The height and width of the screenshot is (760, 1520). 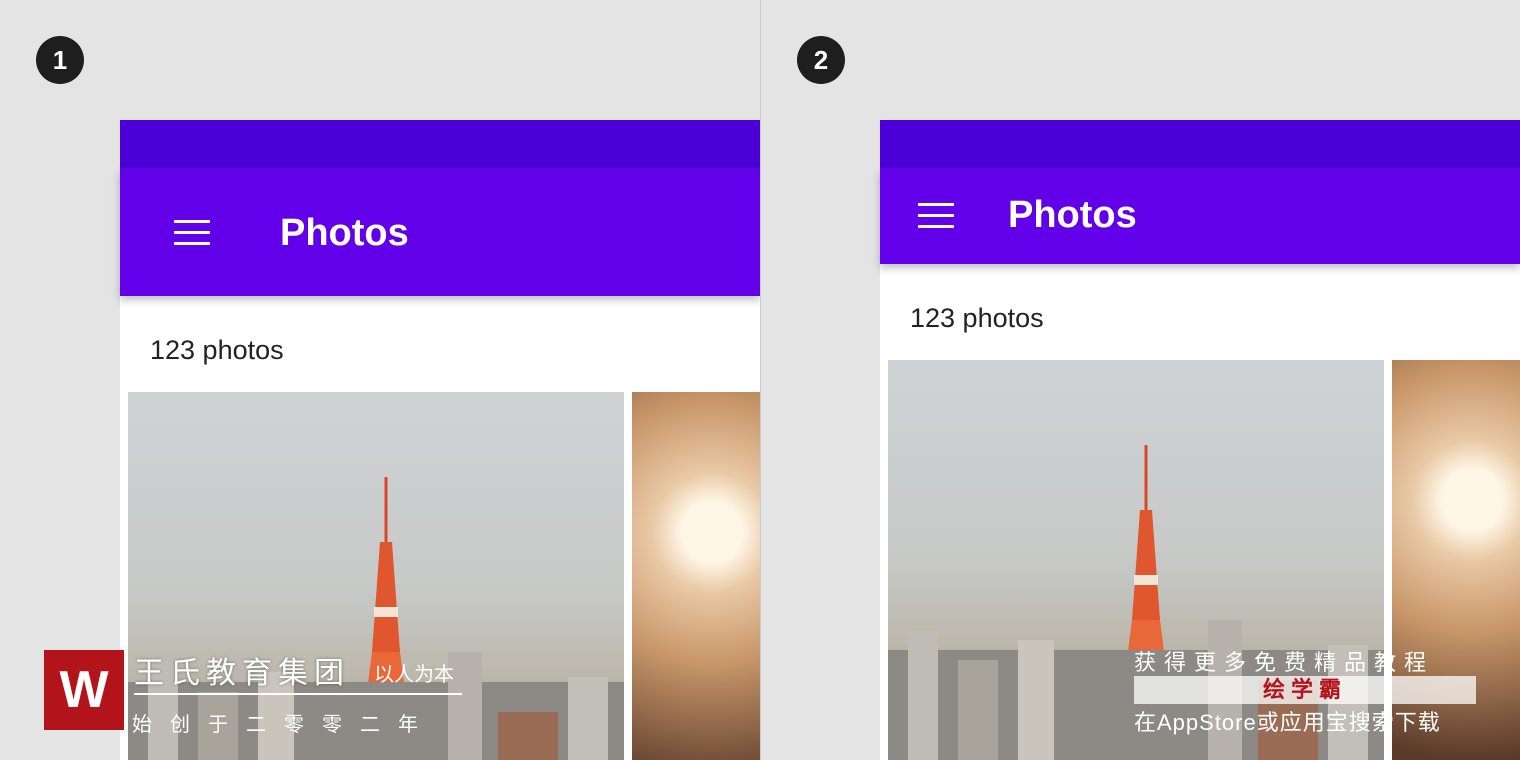 What do you see at coordinates (60, 60) in the screenshot?
I see `step-badge: 1` at bounding box center [60, 60].